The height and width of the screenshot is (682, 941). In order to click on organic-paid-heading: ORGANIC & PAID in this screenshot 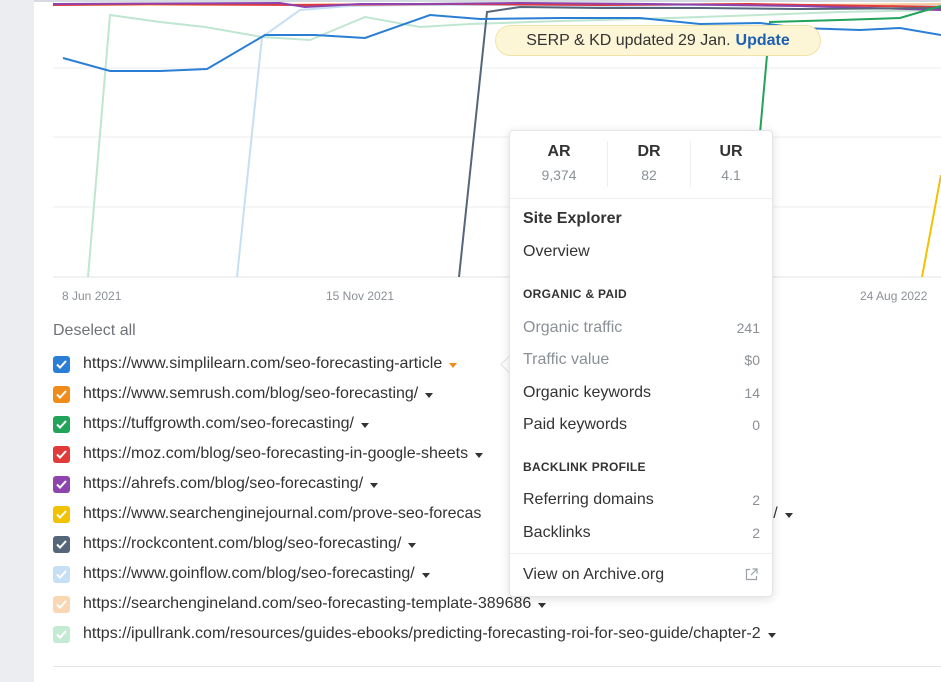, I will do `click(575, 294)`.